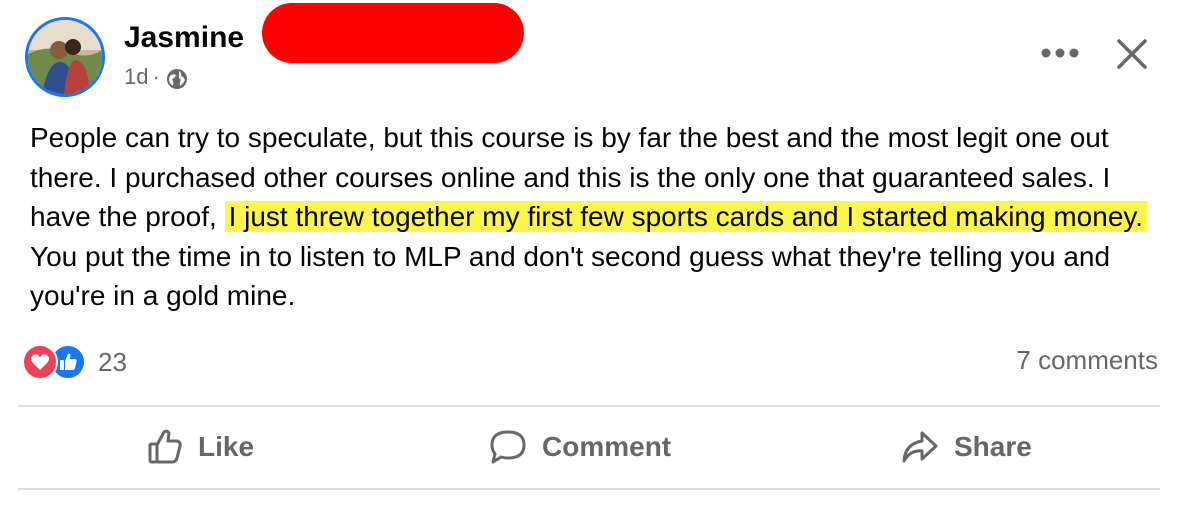  What do you see at coordinates (184, 38) in the screenshot?
I see `author-name: Jasmine` at bounding box center [184, 38].